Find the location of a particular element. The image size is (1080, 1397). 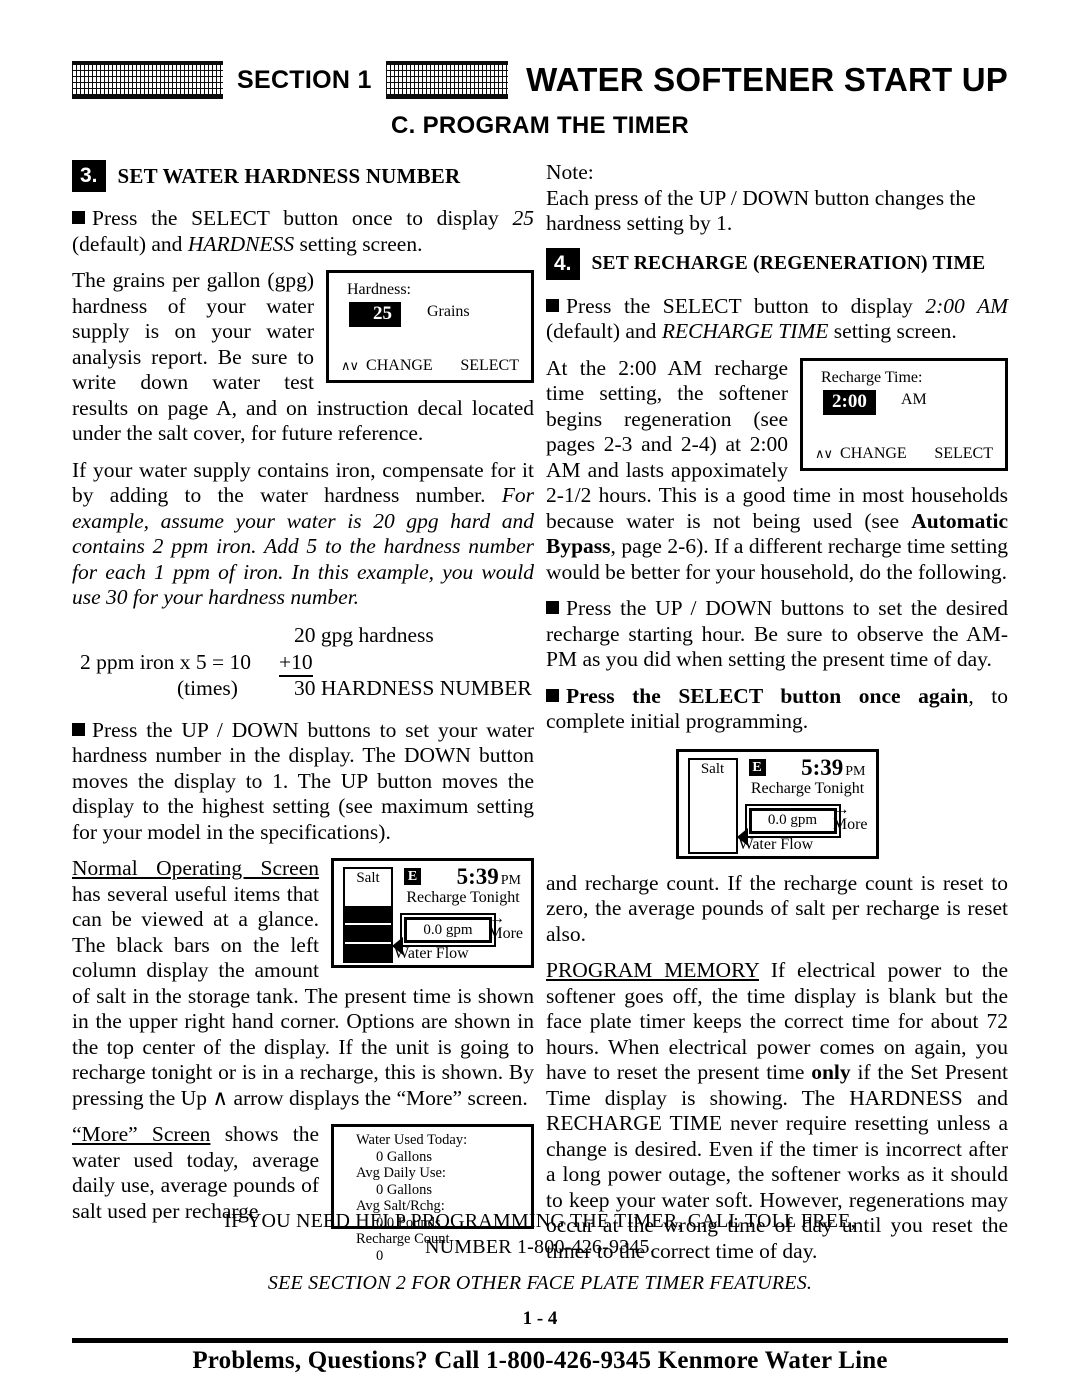

hardness-screen-unit: Grains is located at coordinates (448, 311).